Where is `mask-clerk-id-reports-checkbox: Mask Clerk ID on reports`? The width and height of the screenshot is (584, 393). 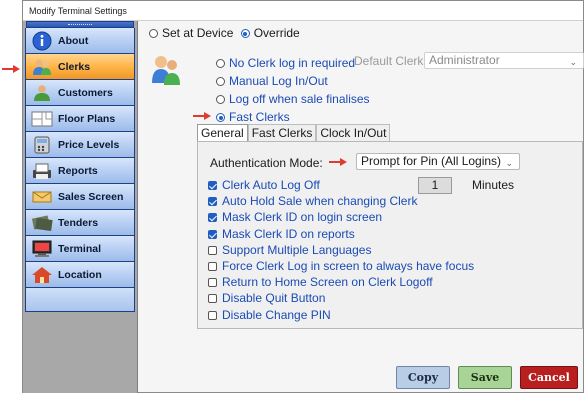 mask-clerk-id-reports-checkbox: Mask Clerk ID on reports is located at coordinates (341, 234).